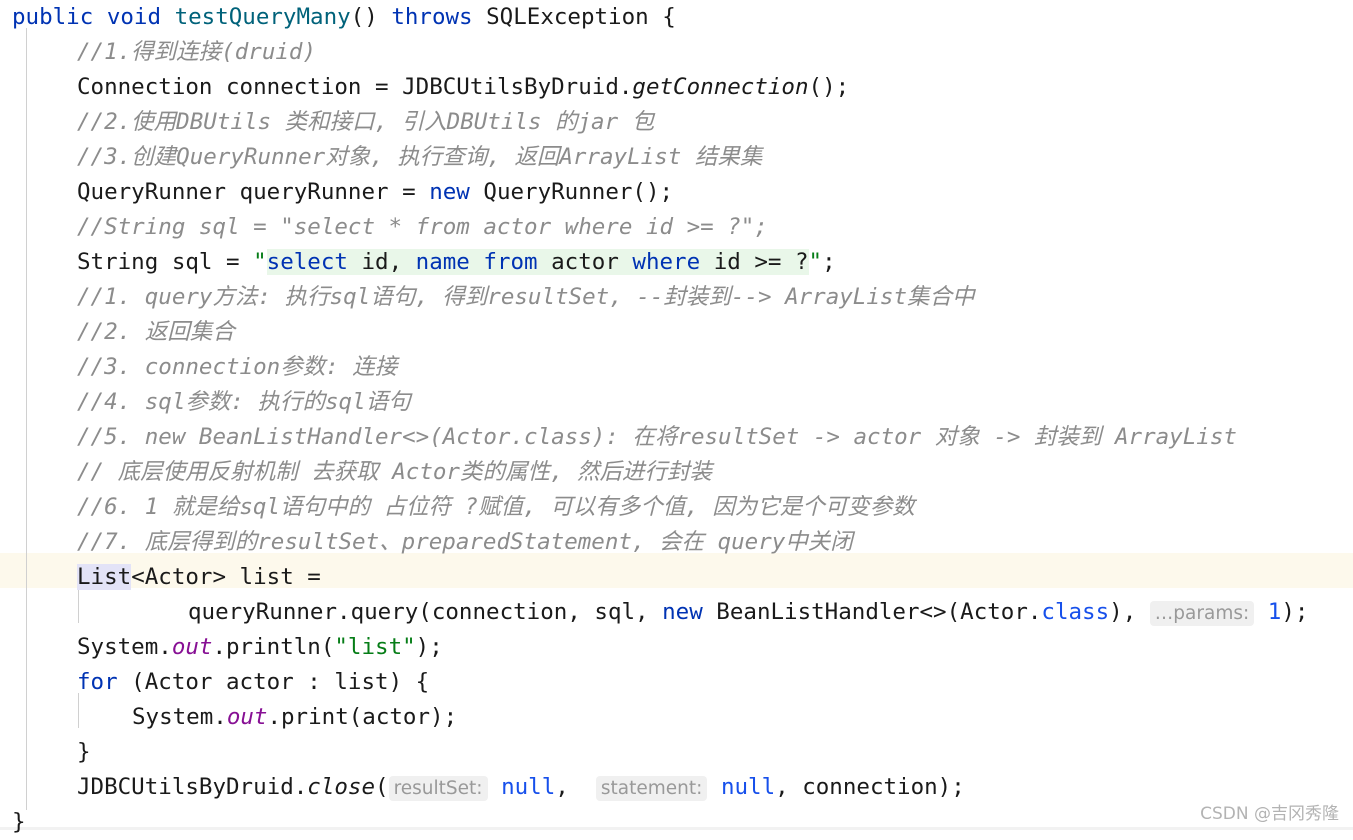  What do you see at coordinates (676, 752) in the screenshot?
I see `code-line-22: }` at bounding box center [676, 752].